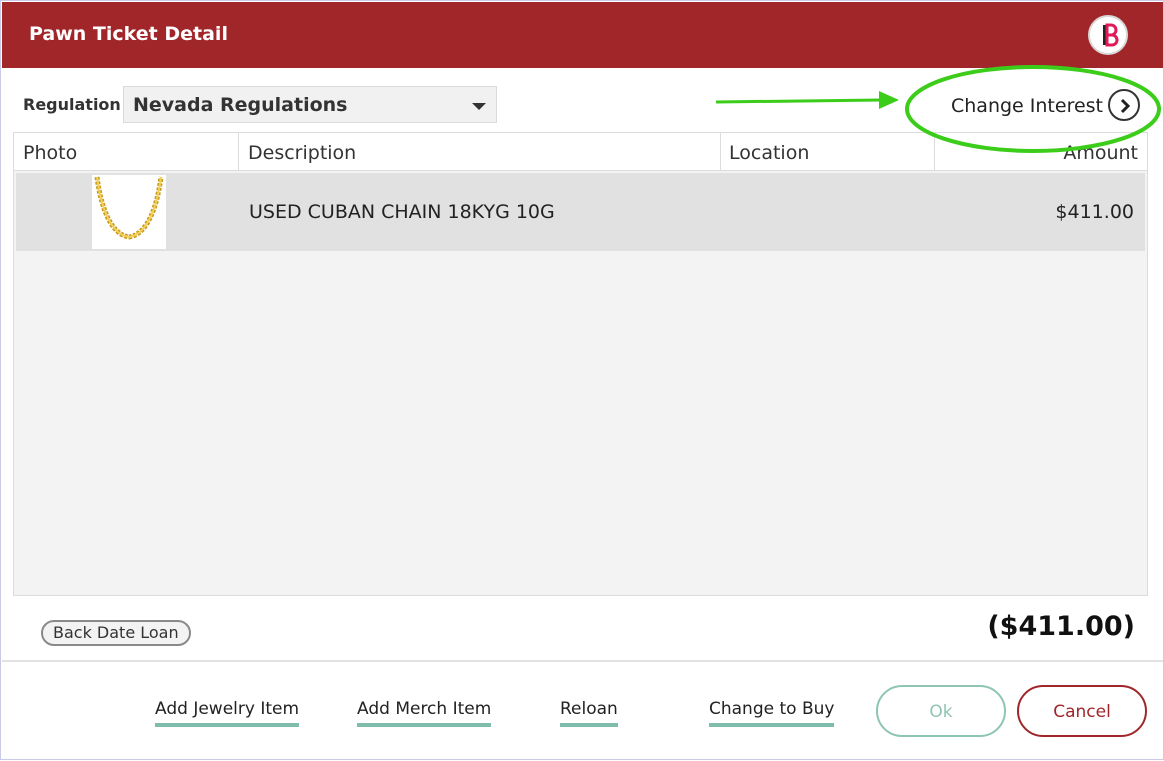 This screenshot has height=761, width=1164. What do you see at coordinates (1082, 711) in the screenshot?
I see `cancel-button: Cancel` at bounding box center [1082, 711].